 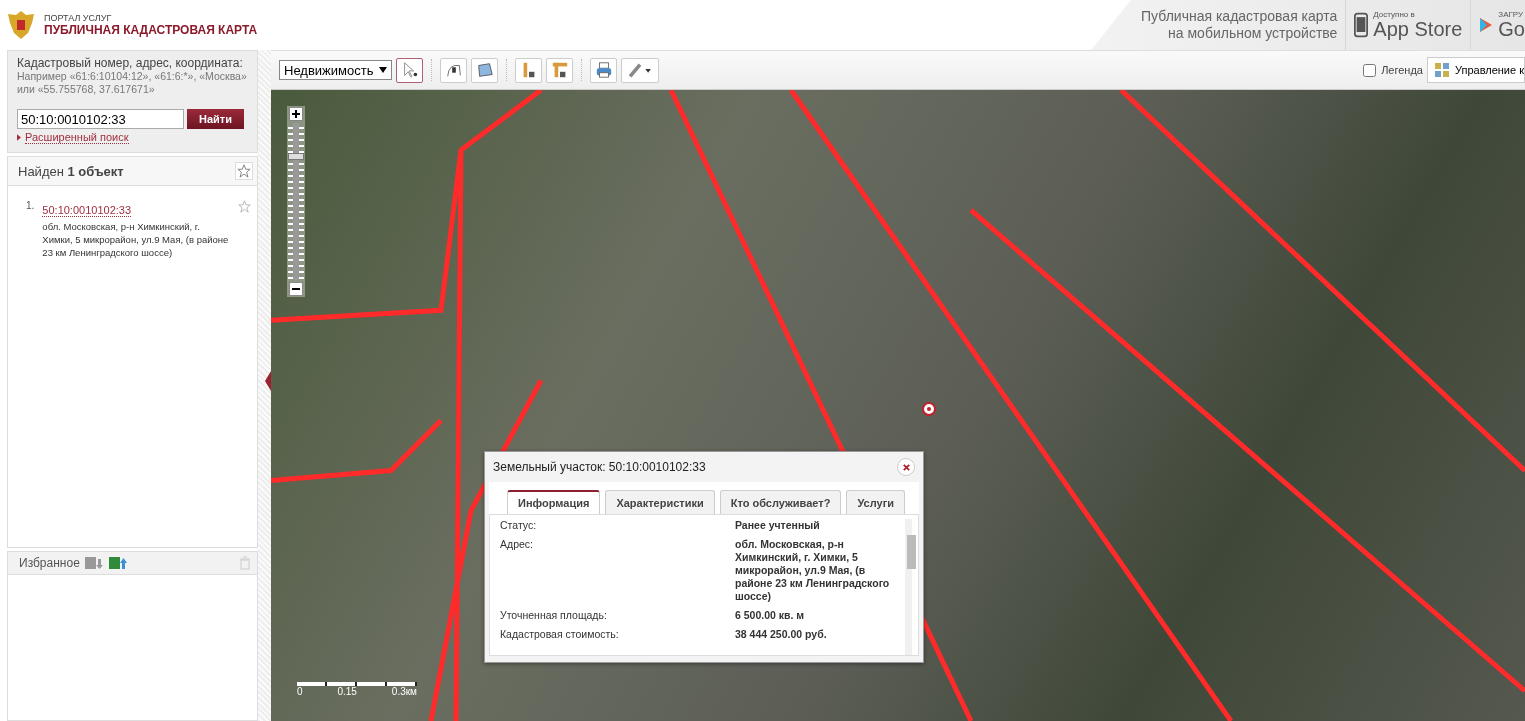 I want to click on field-label: Статус:, so click(x=519, y=525).